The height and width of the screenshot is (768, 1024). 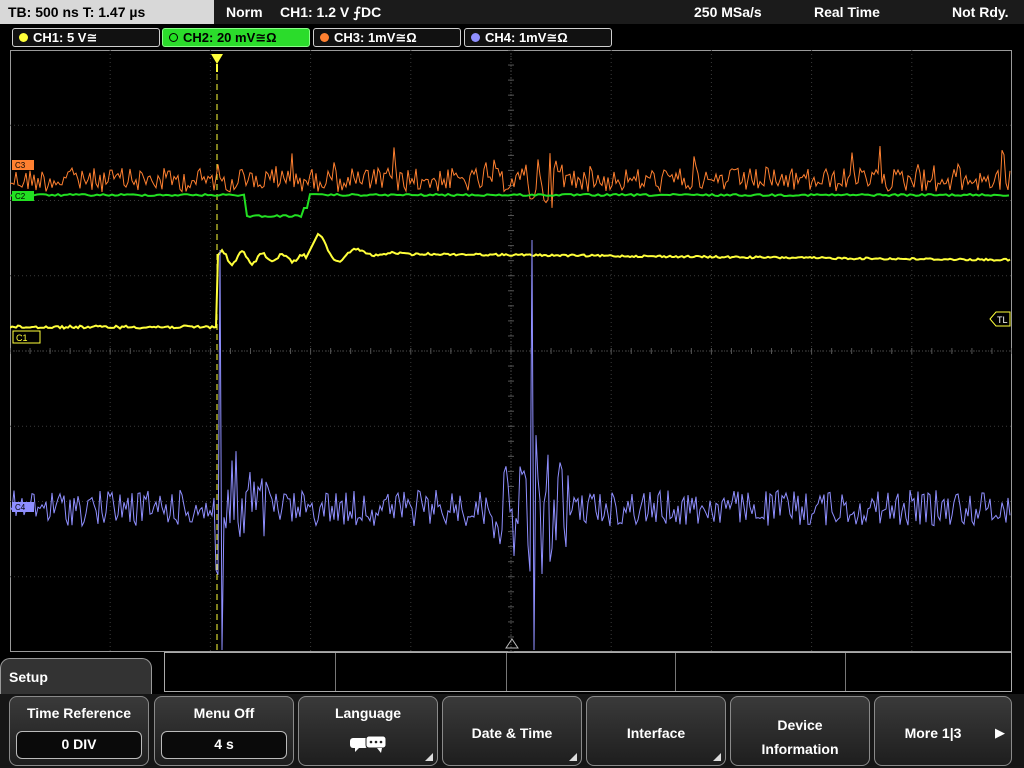 I want to click on trigger-mode: Norm, so click(x=244, y=12).